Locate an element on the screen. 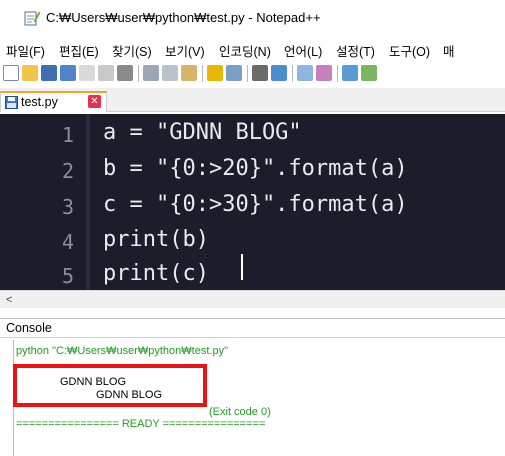 The image size is (505, 456). line-number: 5 is located at coordinates (67, 276).